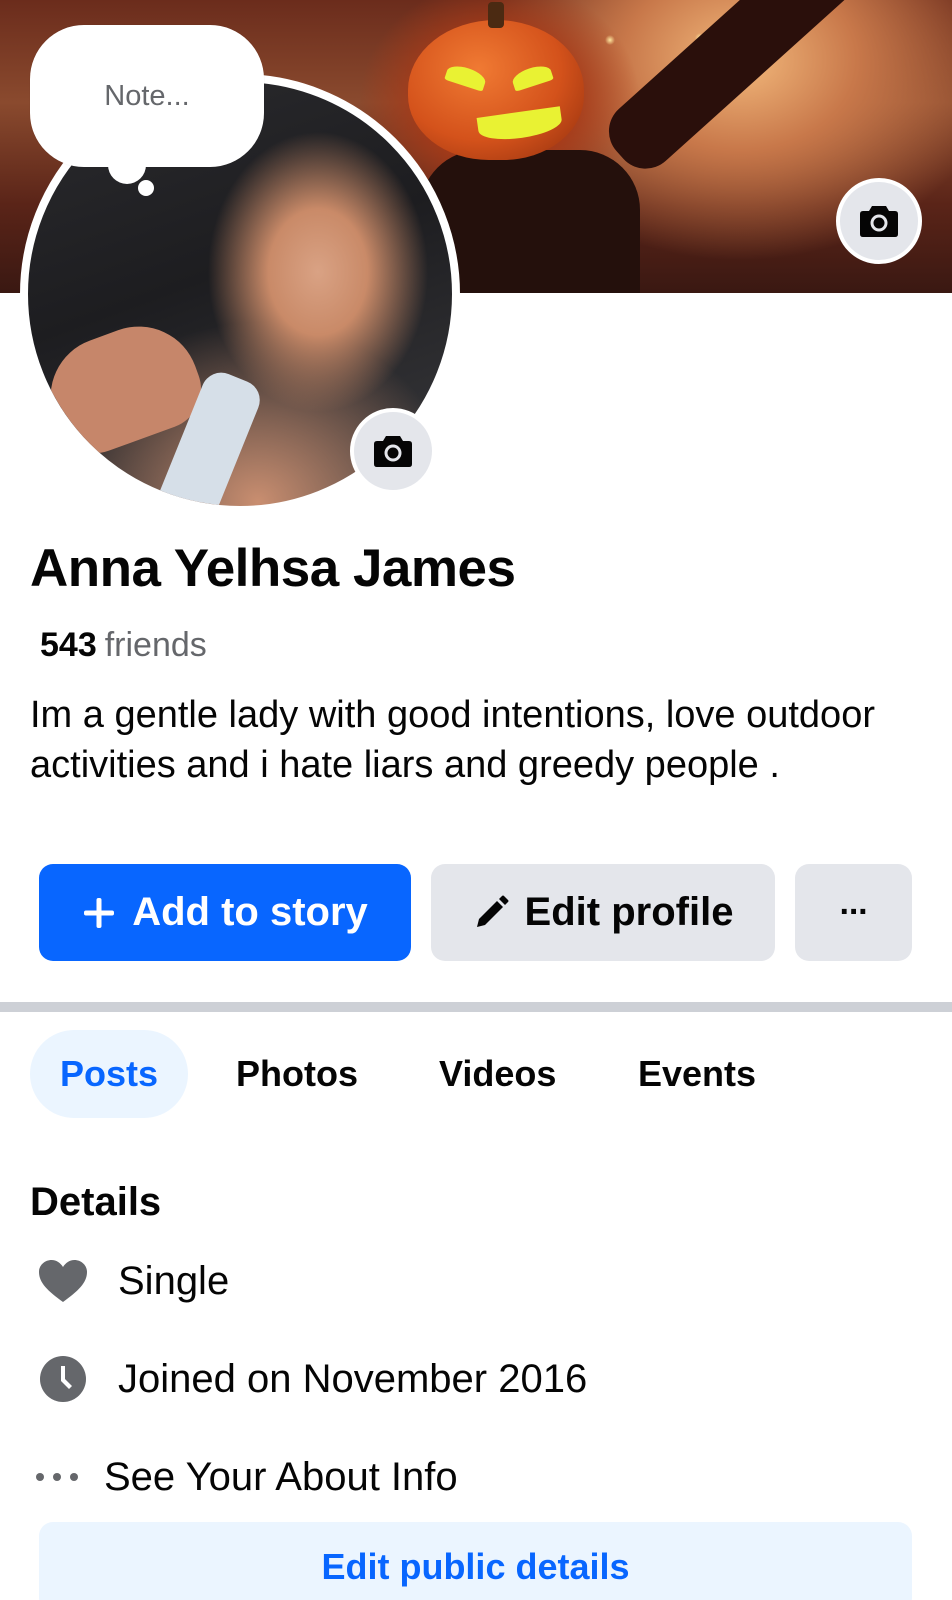 This screenshot has height=1600, width=952. What do you see at coordinates (475, 1561) in the screenshot?
I see `edit-public-details-button: Edit public details` at bounding box center [475, 1561].